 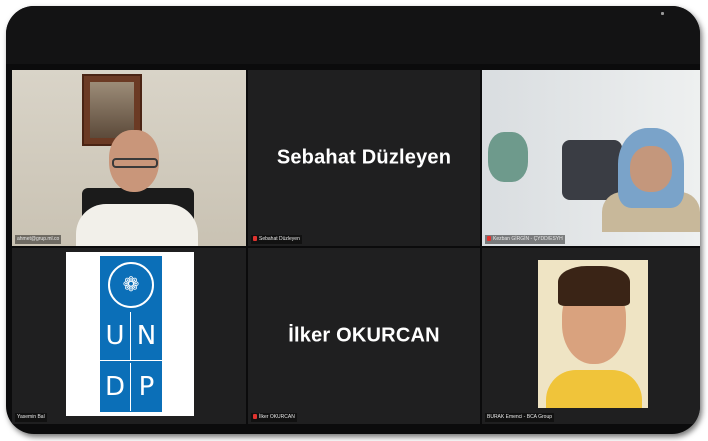 I want to click on participant-name-label: BURAK Emenci - BCA Group, so click(x=520, y=417).